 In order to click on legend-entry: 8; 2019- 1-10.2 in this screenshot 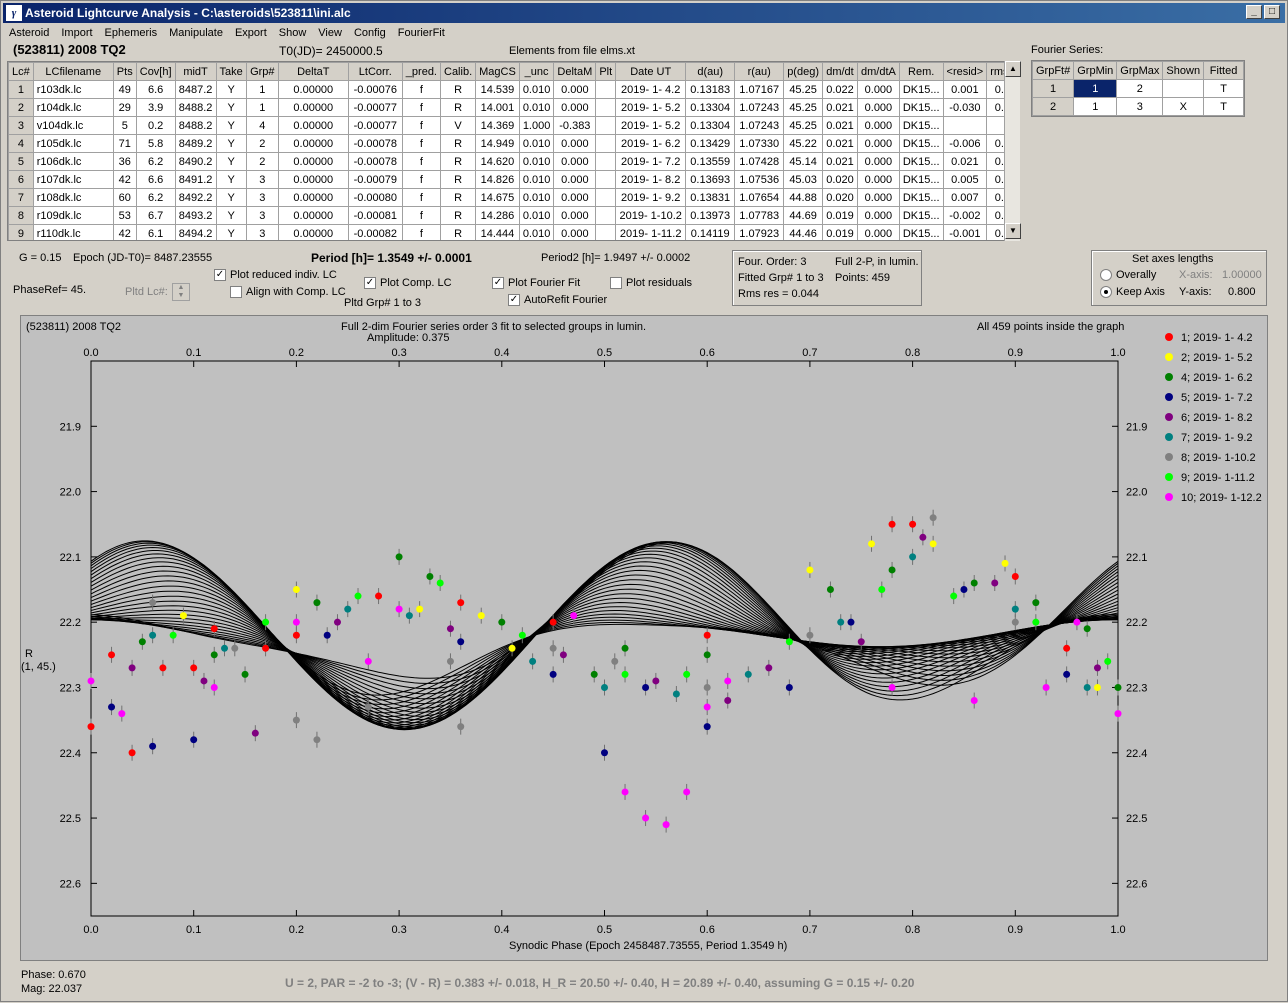, I will do `click(1213, 458)`.